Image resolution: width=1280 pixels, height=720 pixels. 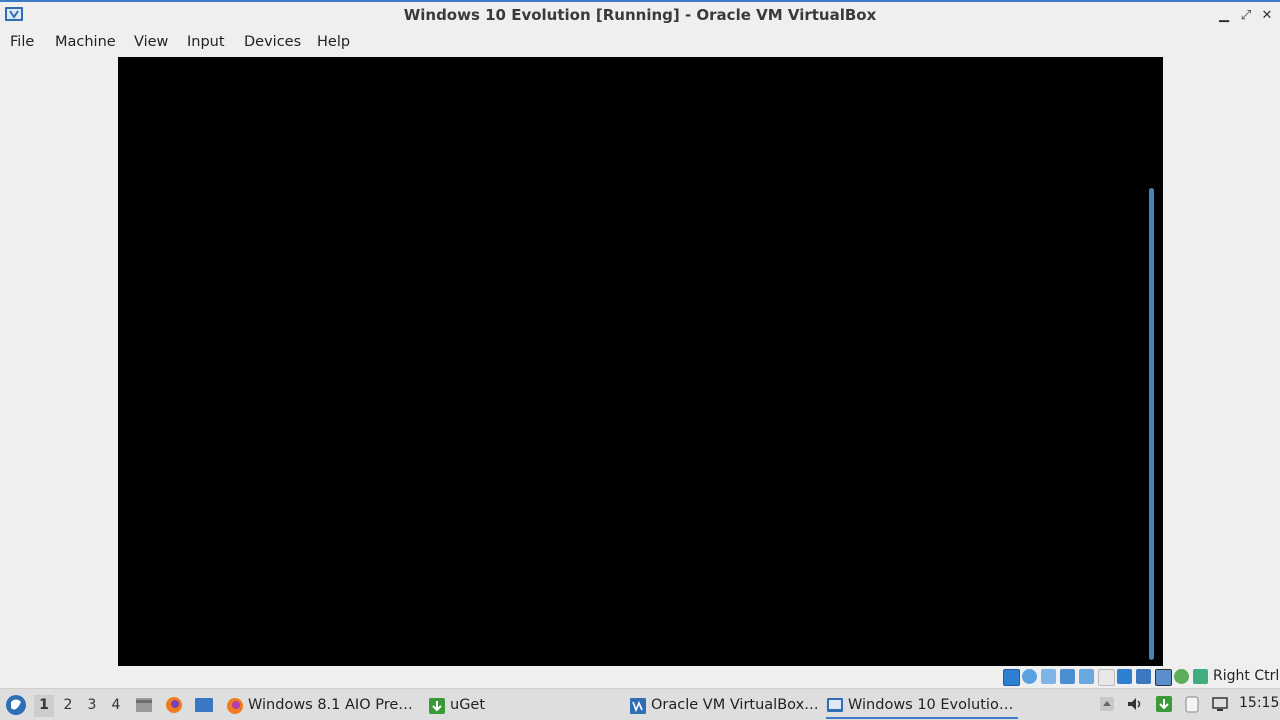 I want to click on virtualbox-manager-icon, so click(x=638, y=706).